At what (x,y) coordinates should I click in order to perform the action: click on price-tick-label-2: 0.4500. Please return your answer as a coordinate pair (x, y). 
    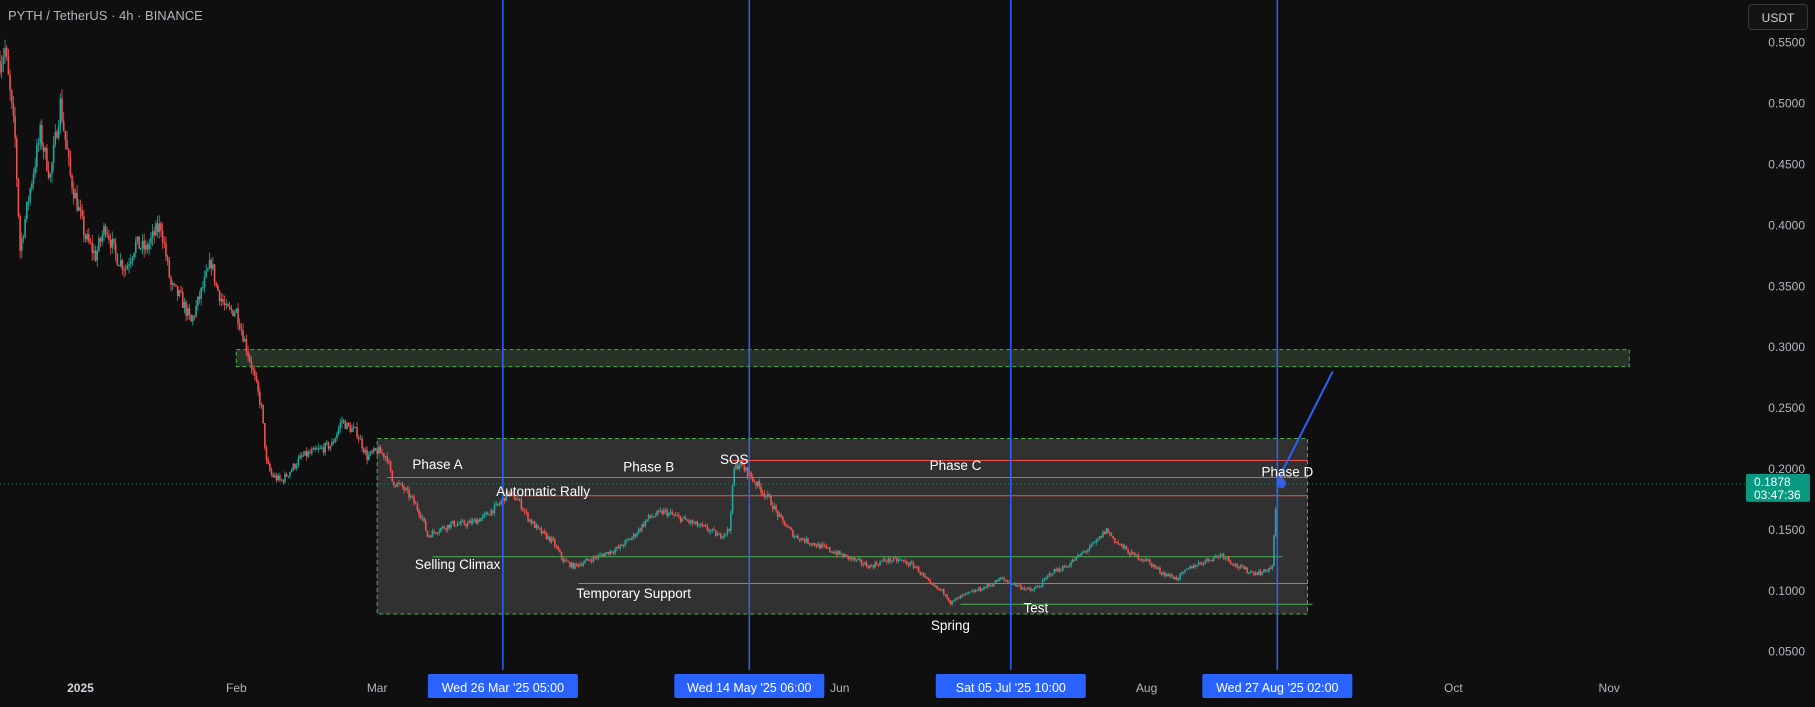
    Looking at the image, I should click on (1786, 164).